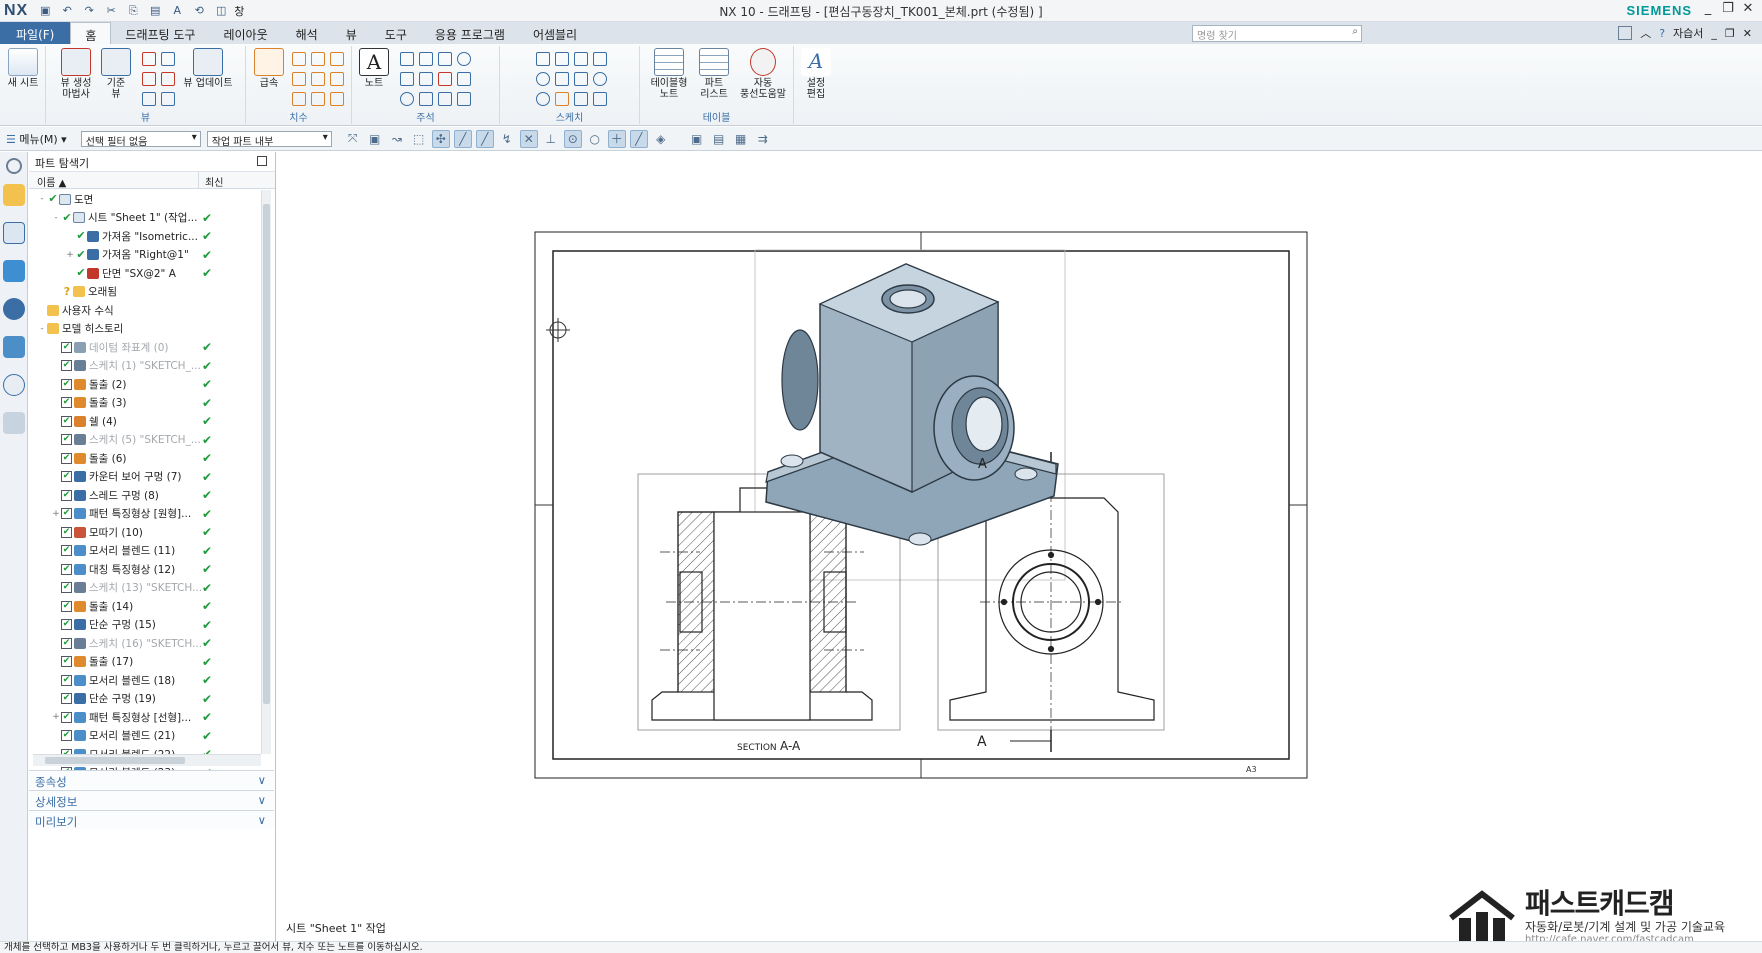  I want to click on repeat-command-icon: ⟲, so click(199, 11).